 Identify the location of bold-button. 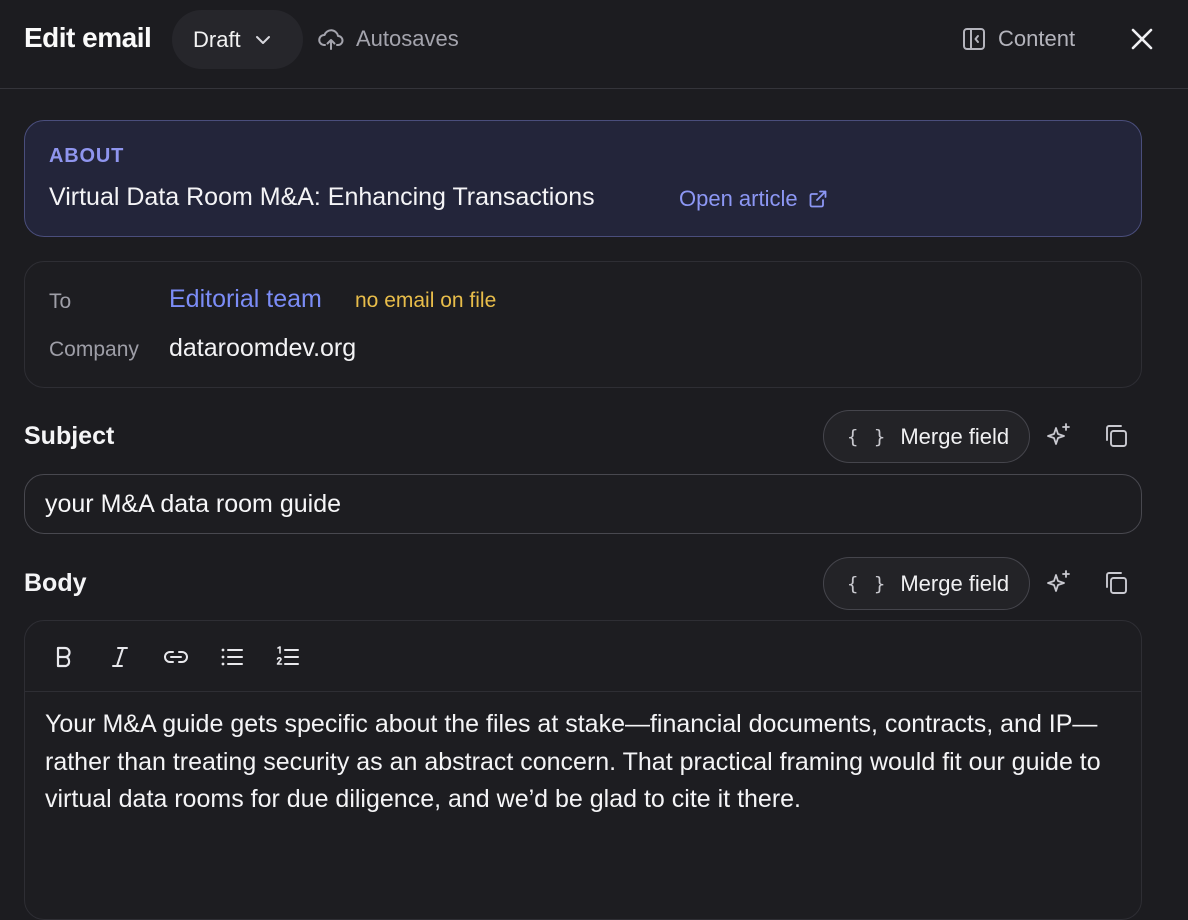
(64, 657).